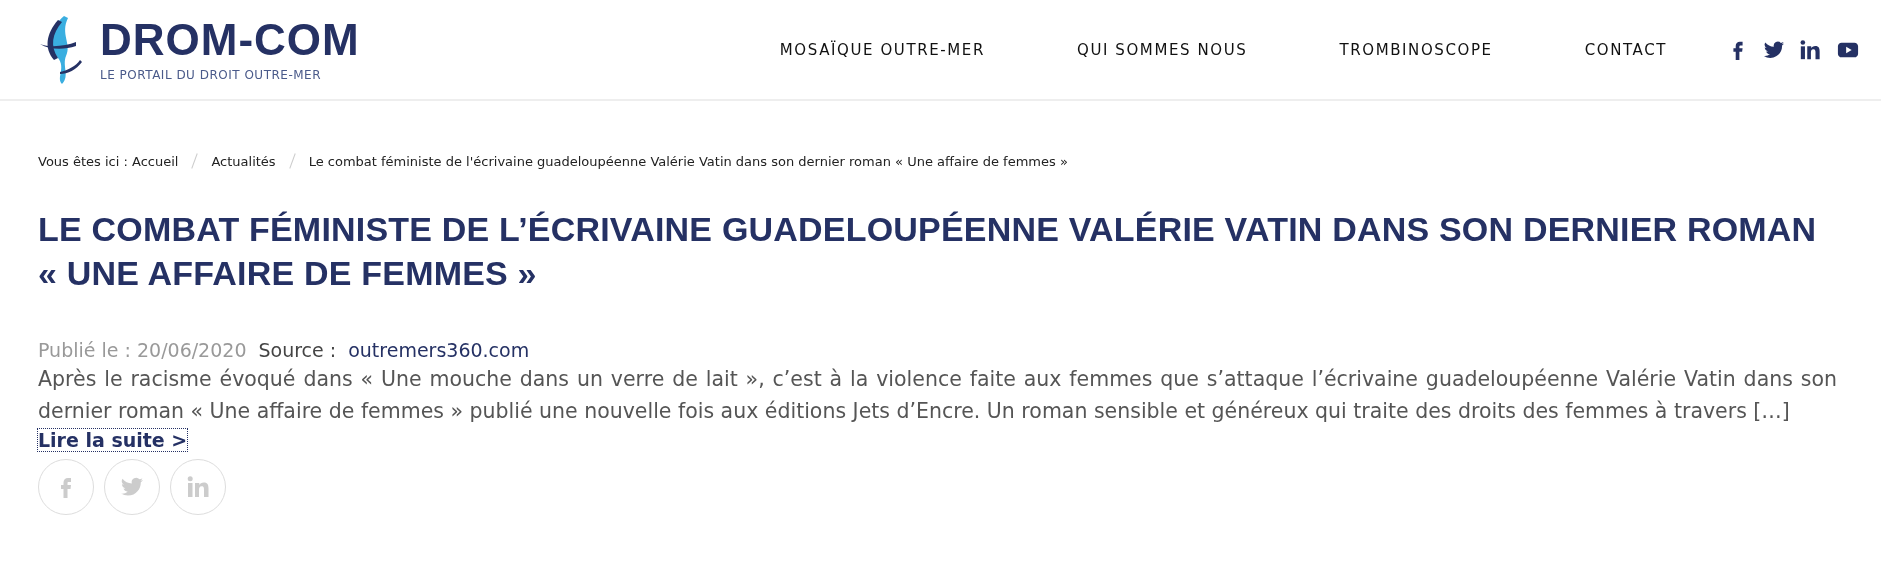 The width and height of the screenshot is (1881, 588). Describe the element at coordinates (142, 350) in the screenshot. I see `publish-date: Publié le : 20/06/2020` at that location.